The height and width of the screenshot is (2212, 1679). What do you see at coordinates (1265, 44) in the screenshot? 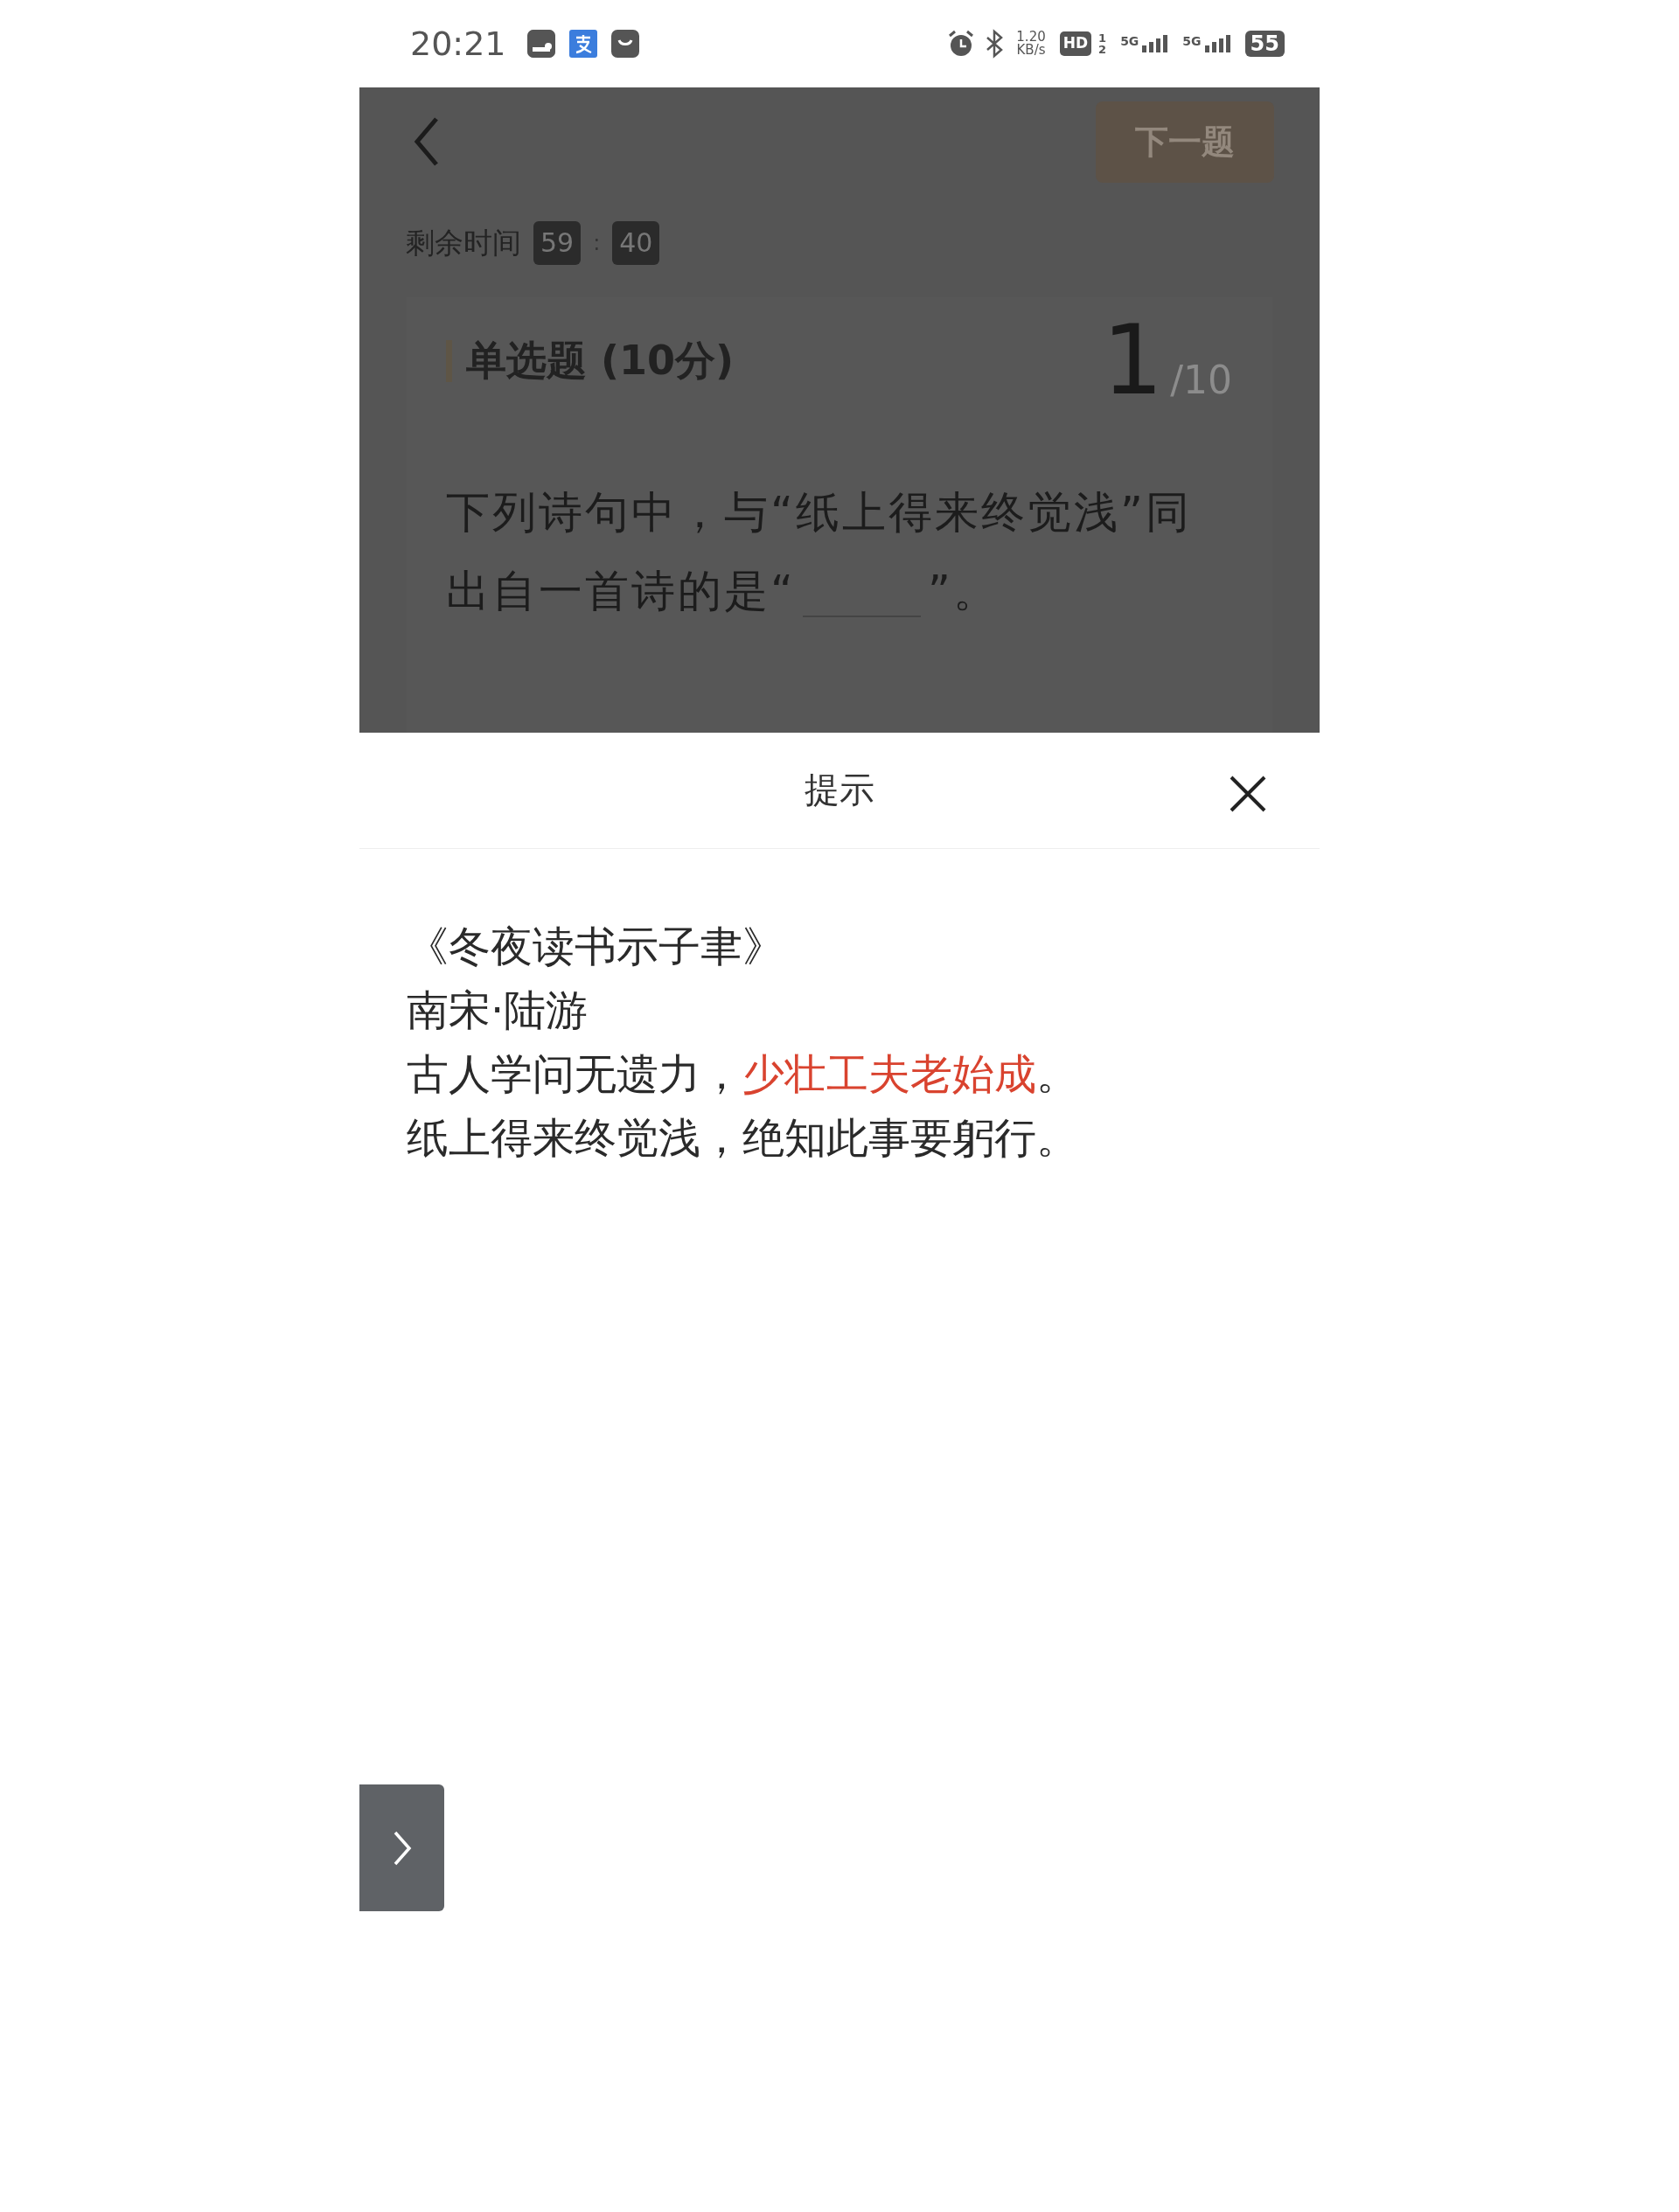
I see `battery-level: 55` at bounding box center [1265, 44].